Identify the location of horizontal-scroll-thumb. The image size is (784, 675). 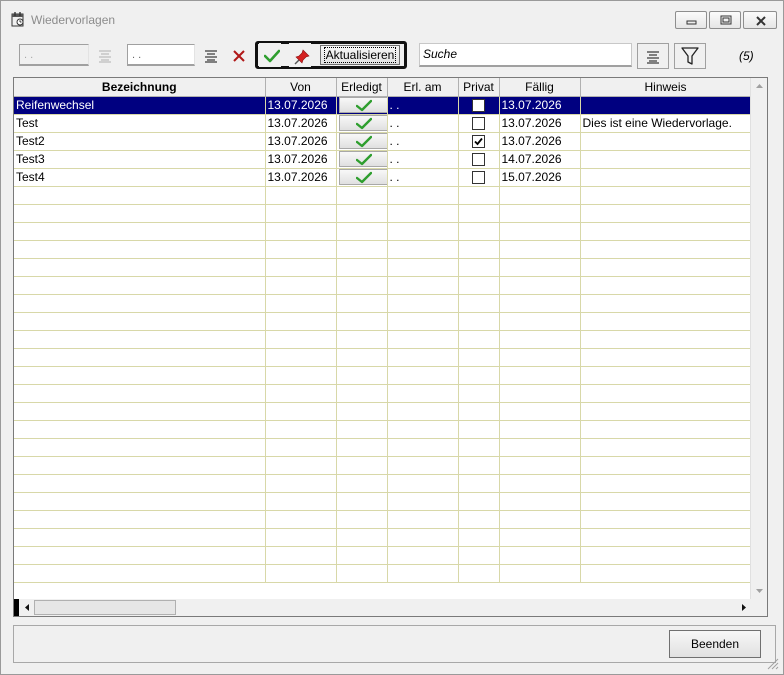
(105, 607).